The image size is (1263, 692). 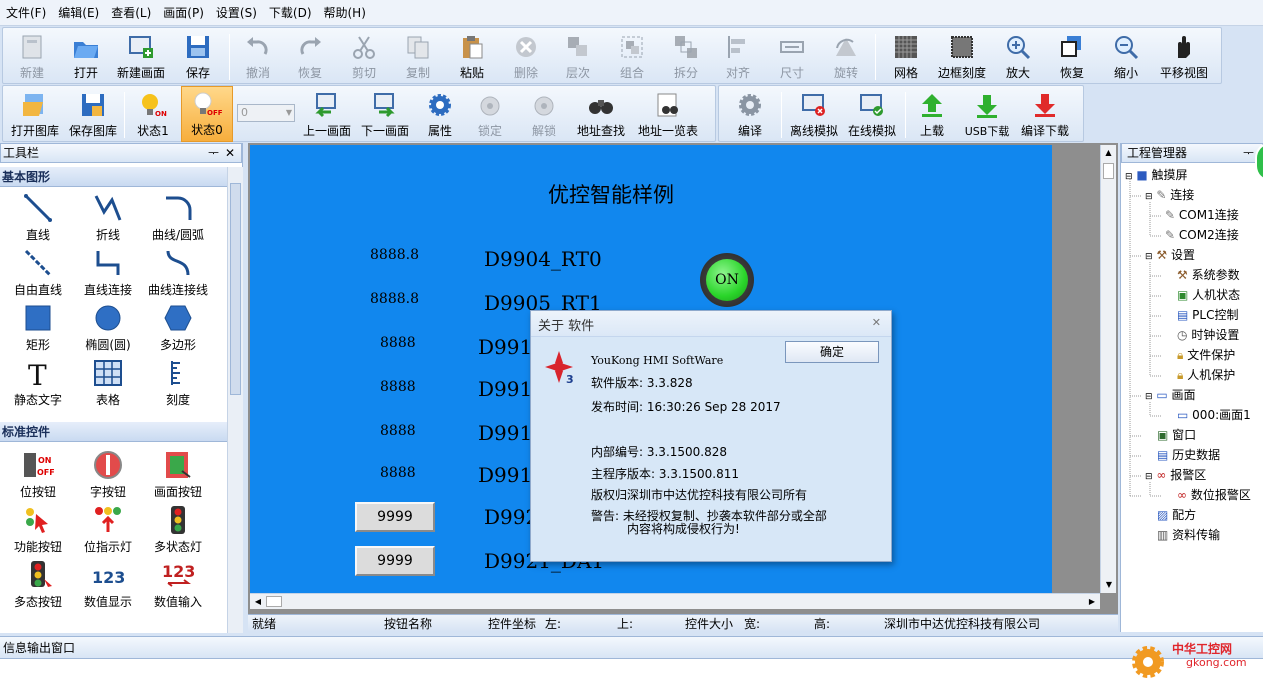 What do you see at coordinates (1206, 375) in the screenshot?
I see `tree-node-hmi-protect: 🔒︎ 人机保护` at bounding box center [1206, 375].